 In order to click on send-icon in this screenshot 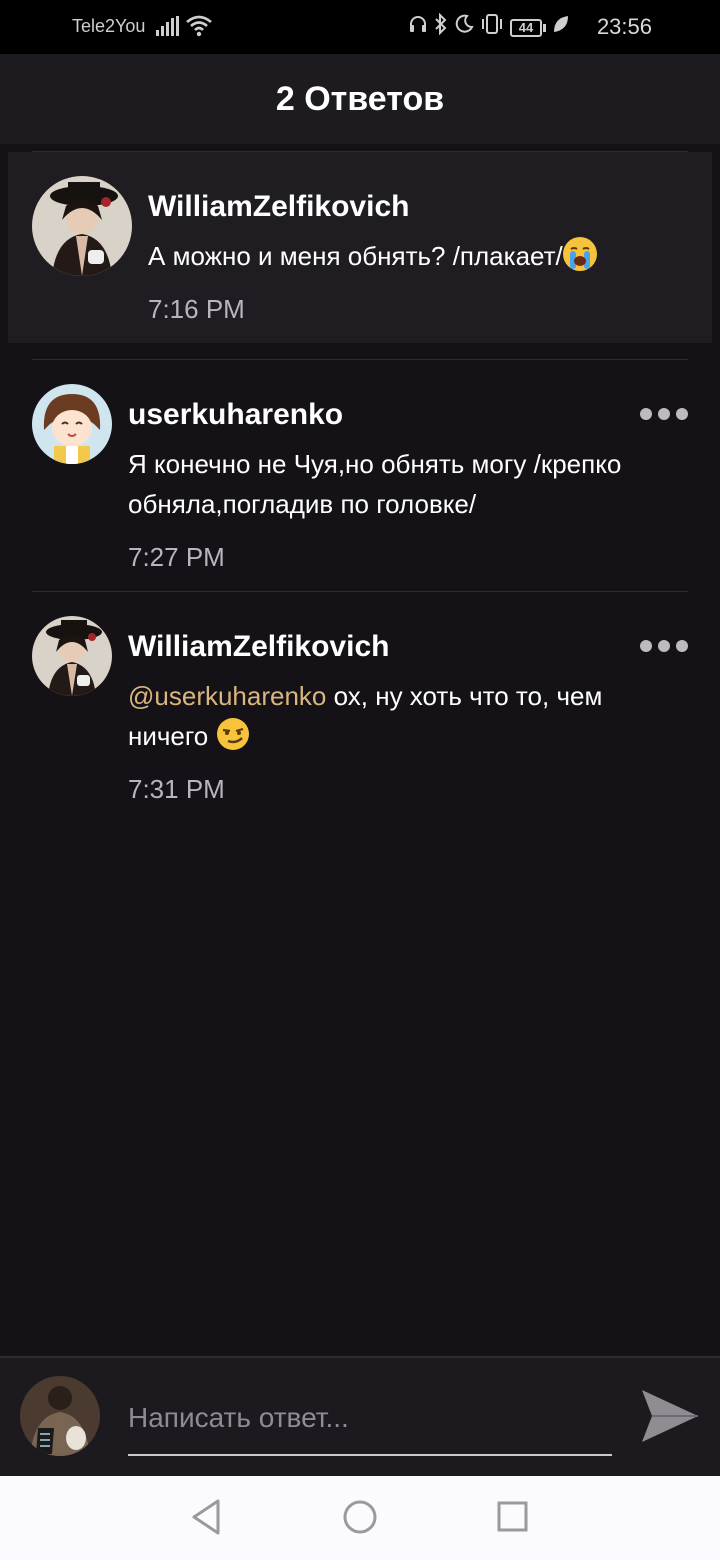, I will do `click(670, 1416)`.